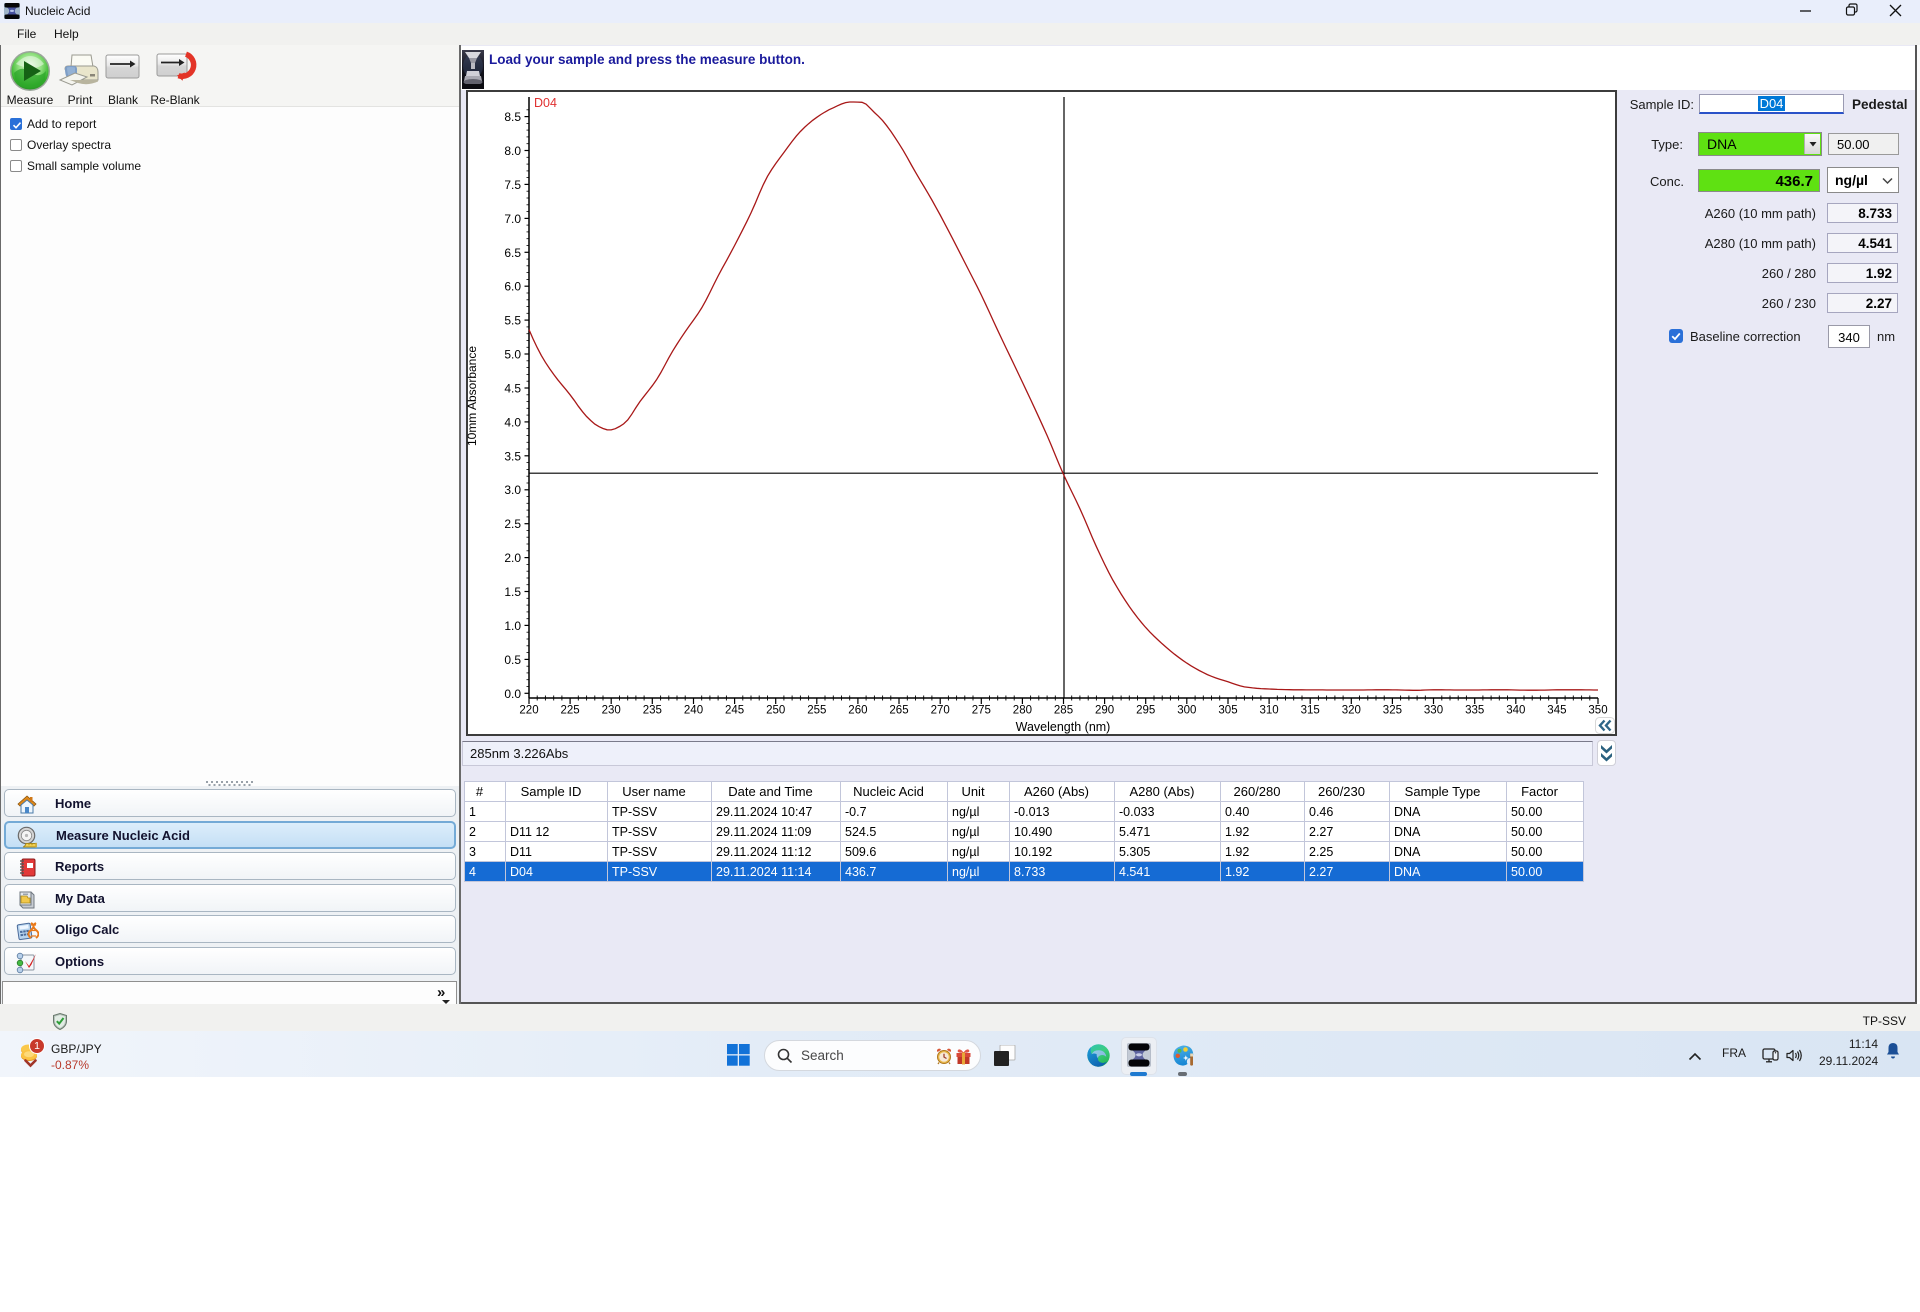  Describe the element at coordinates (611, 711) in the screenshot. I see `svg-text: 230` at that location.